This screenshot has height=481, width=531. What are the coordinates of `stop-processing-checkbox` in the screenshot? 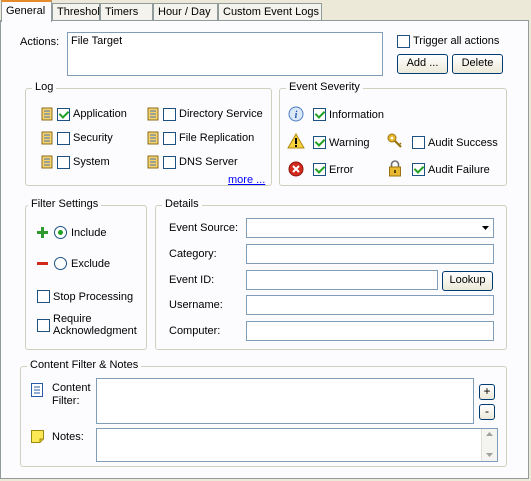 It's located at (43, 296).